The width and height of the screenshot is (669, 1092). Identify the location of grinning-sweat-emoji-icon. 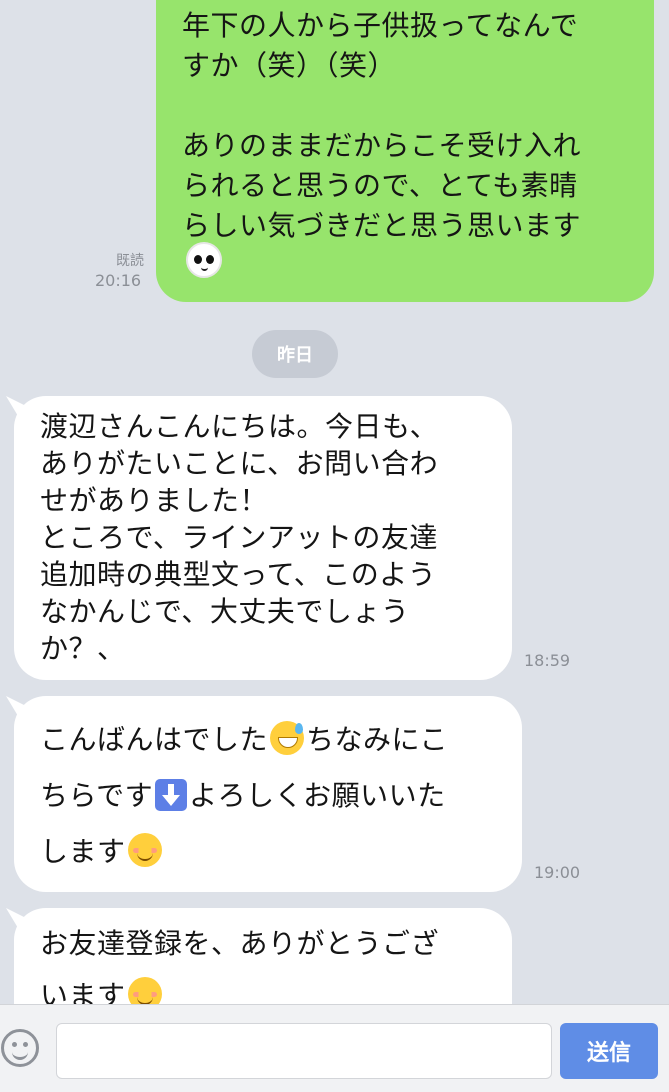
(287, 738).